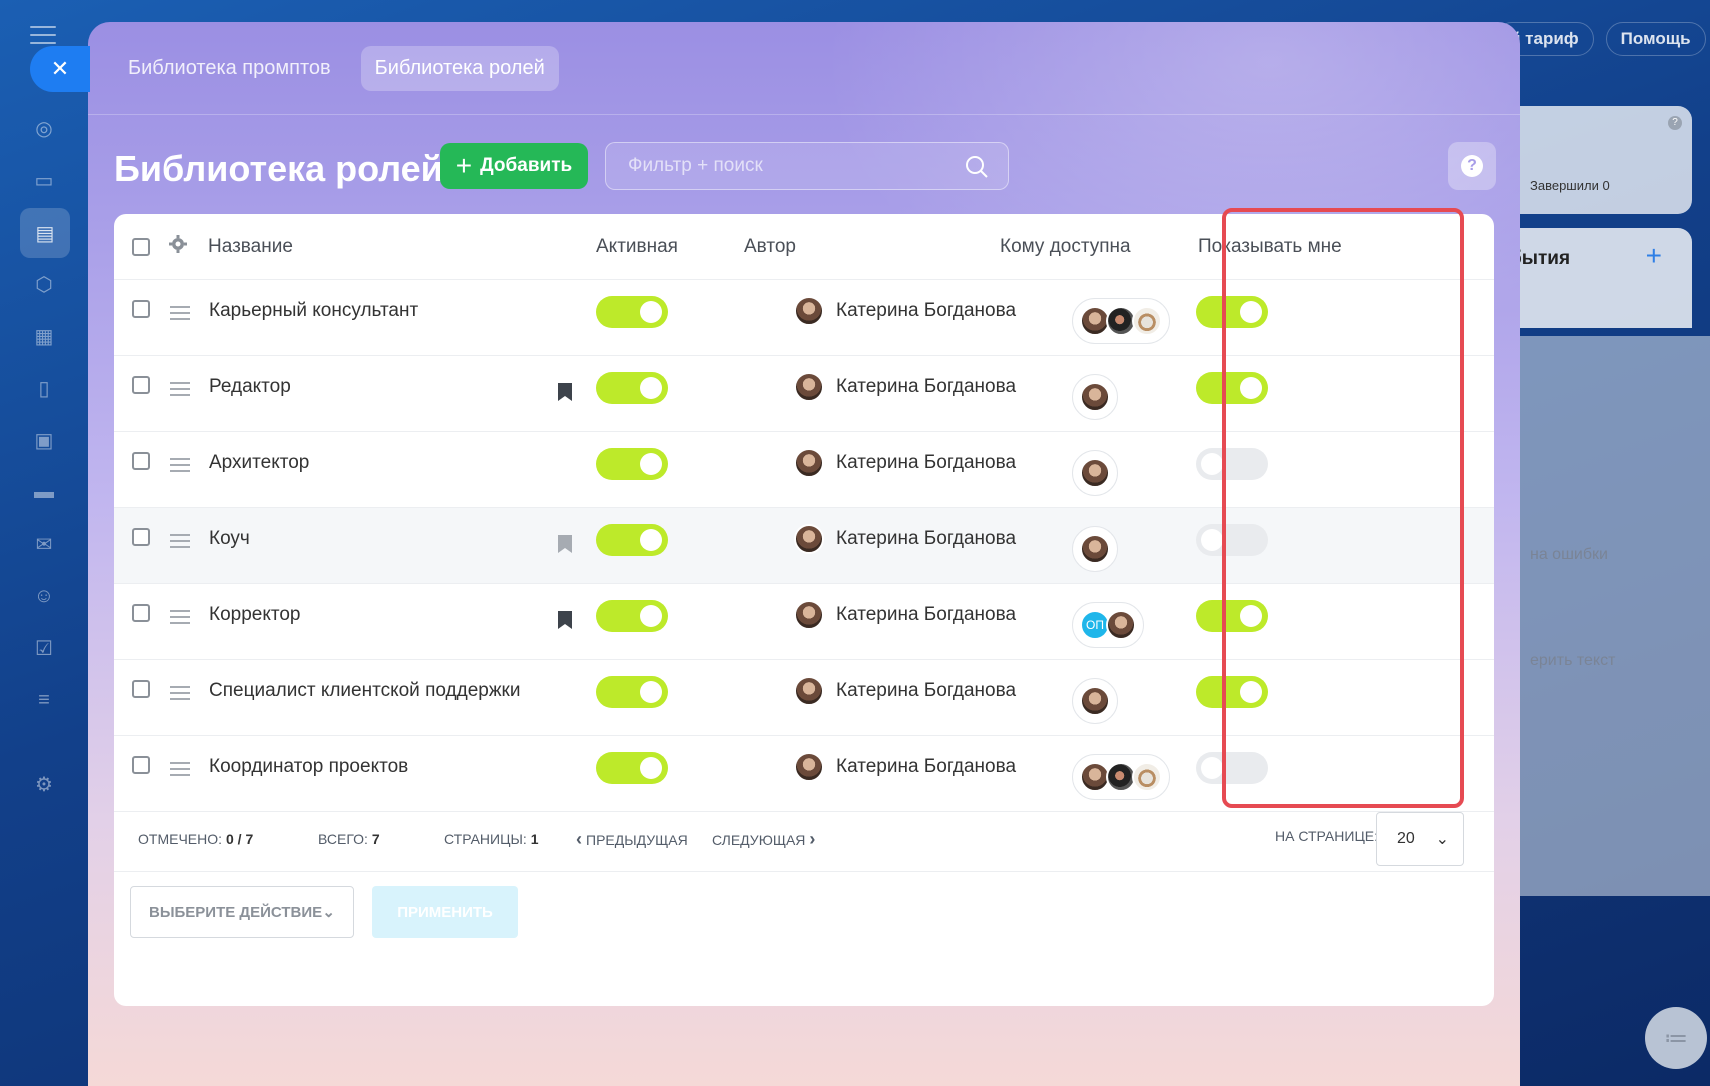 The height and width of the screenshot is (1086, 1710). Describe the element at coordinates (1420, 839) in the screenshot. I see `per-page-select: 20 ⌄` at that location.